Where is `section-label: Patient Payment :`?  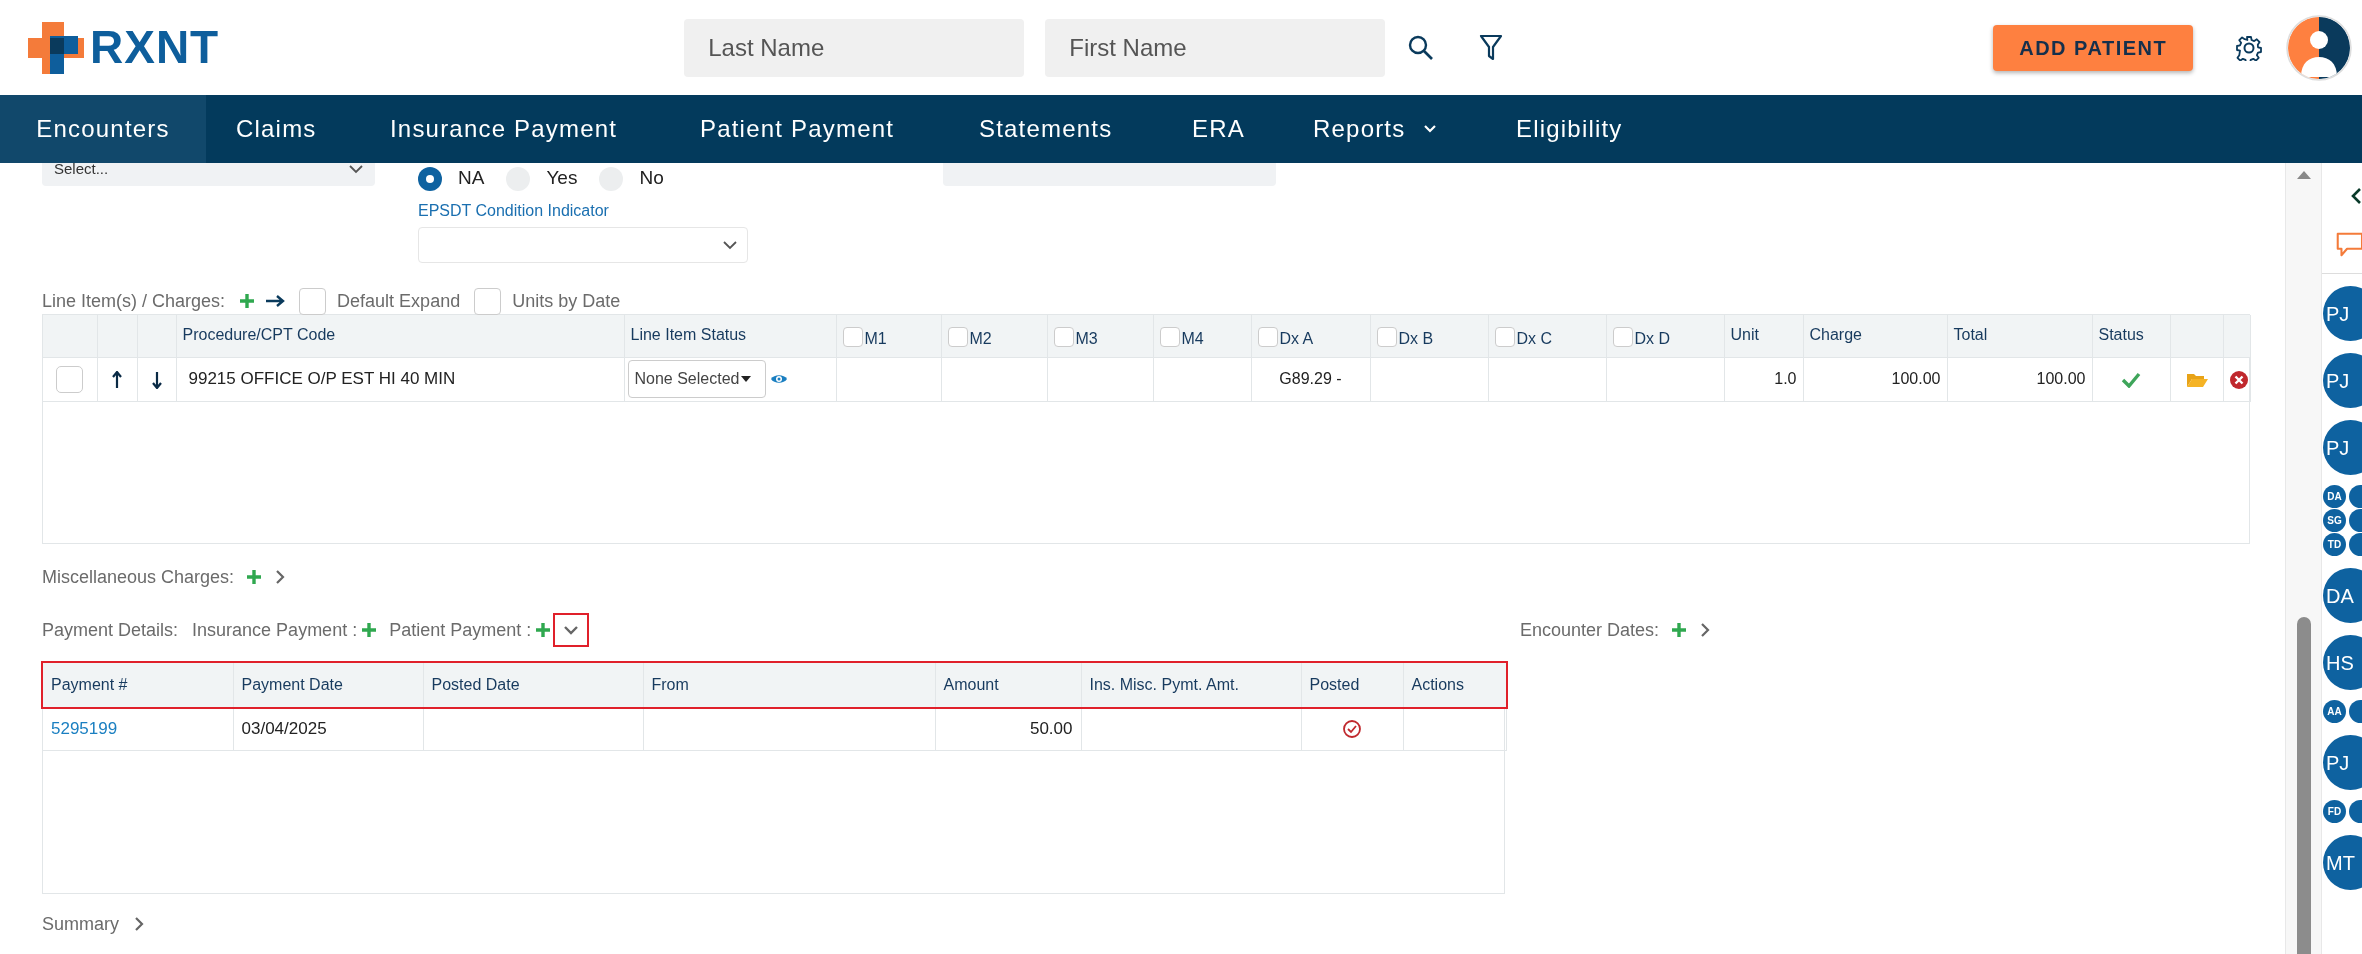
section-label: Patient Payment : is located at coordinates (460, 630).